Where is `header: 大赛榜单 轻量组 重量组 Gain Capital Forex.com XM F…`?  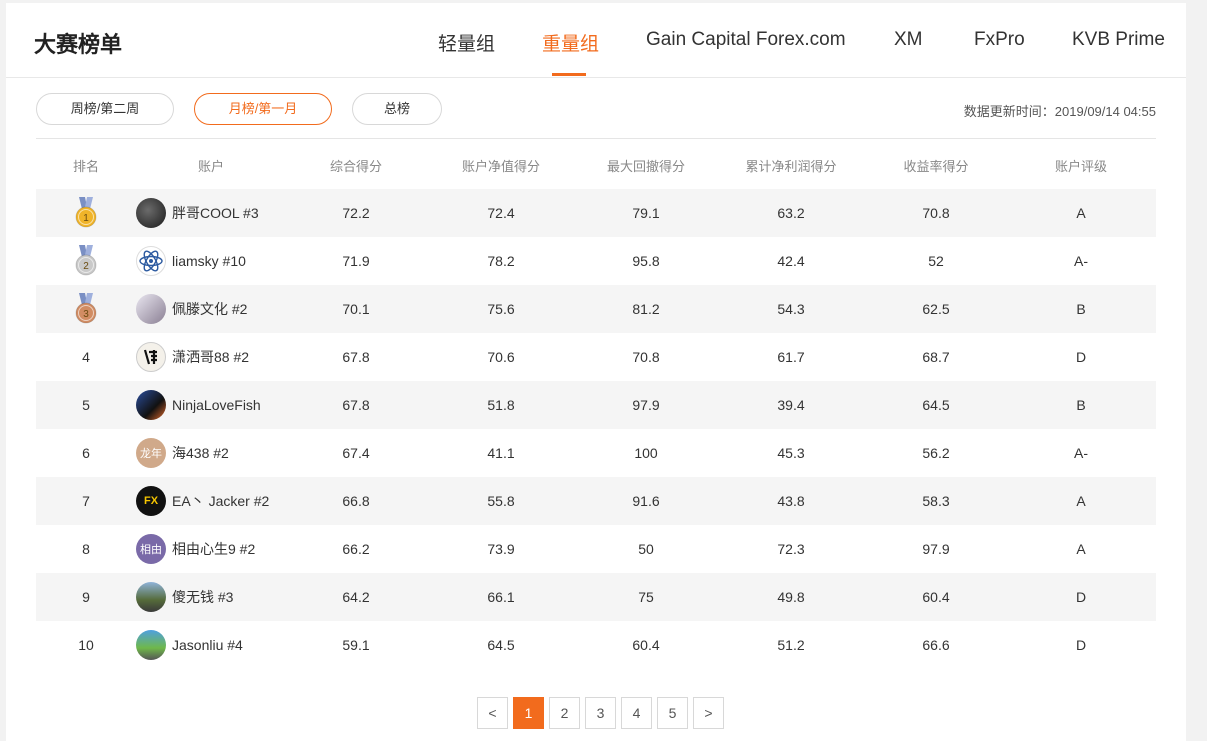
header: 大赛榜单 轻量组 重量组 Gain Capital Forex.com XM F… is located at coordinates (596, 40).